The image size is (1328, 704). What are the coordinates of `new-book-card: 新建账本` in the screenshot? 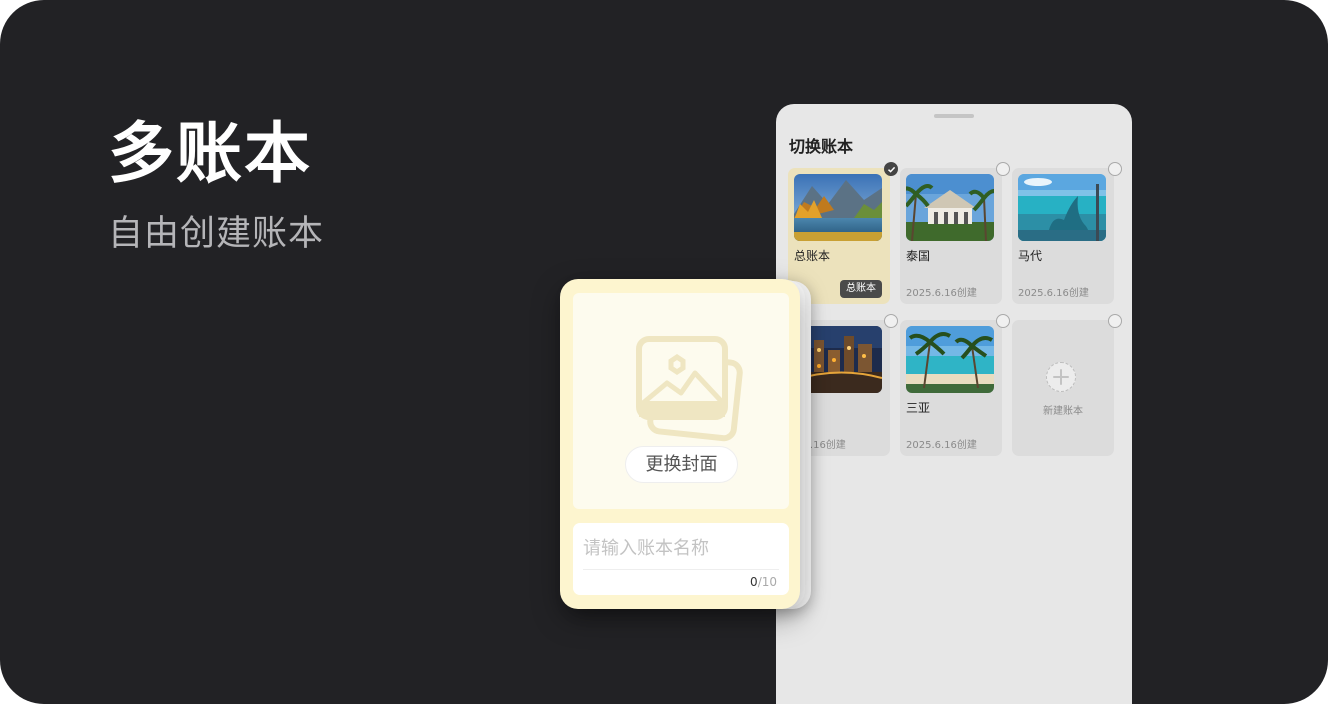 It's located at (1067, 385).